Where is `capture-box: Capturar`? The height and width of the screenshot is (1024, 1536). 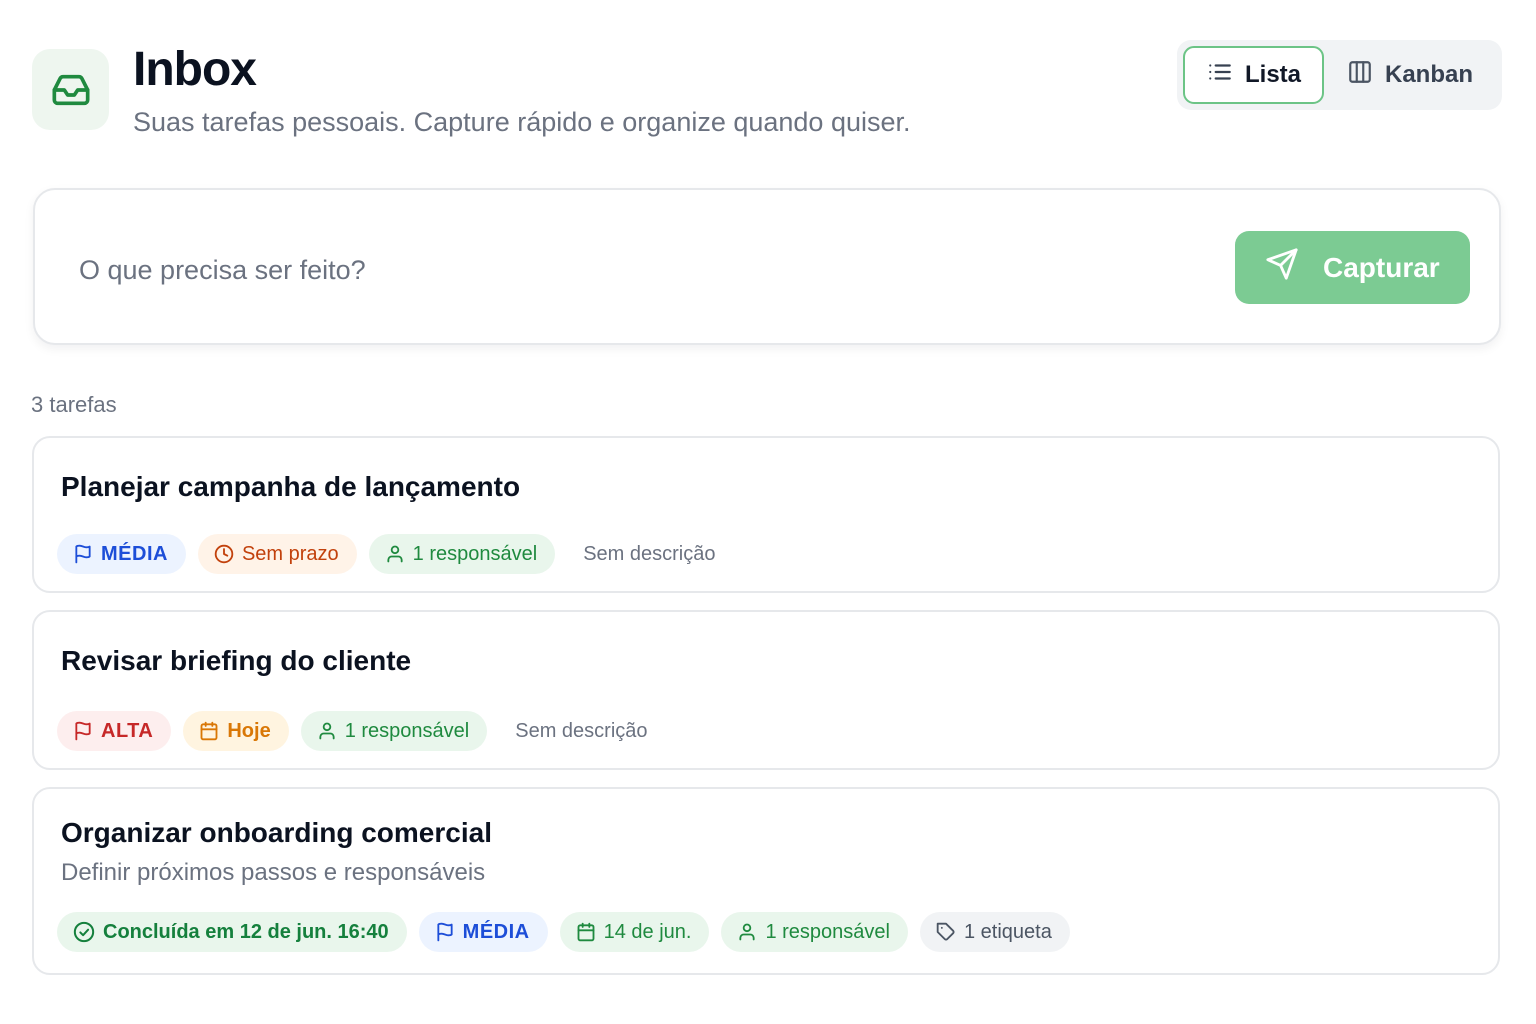 capture-box: Capturar is located at coordinates (767, 266).